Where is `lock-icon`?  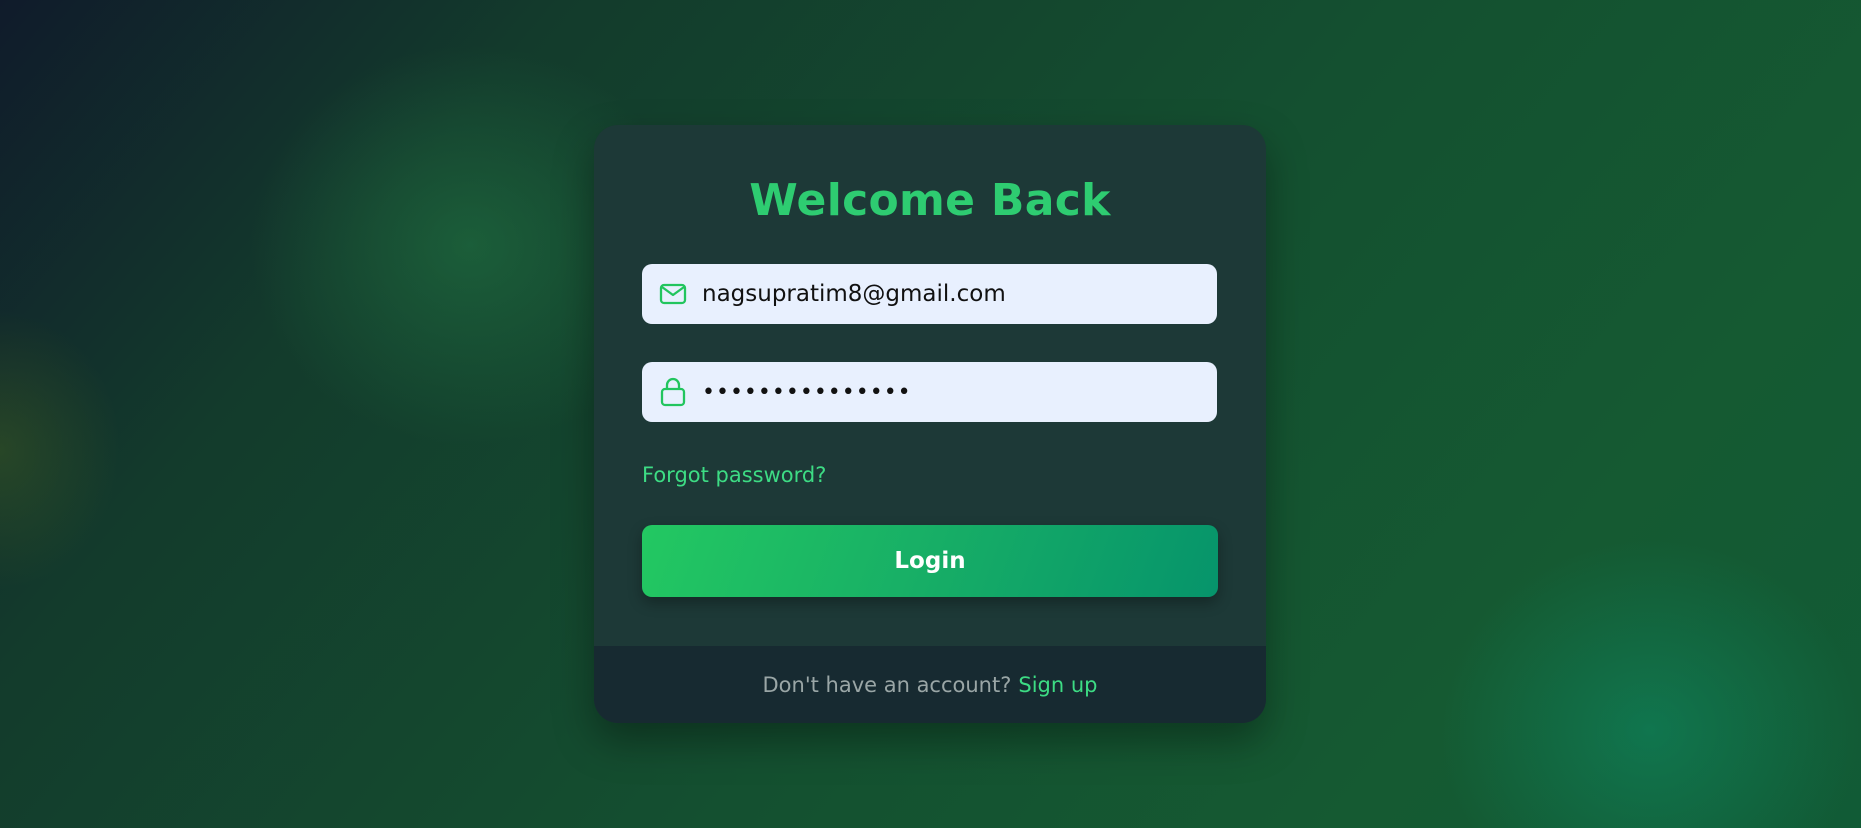
lock-icon is located at coordinates (673, 392).